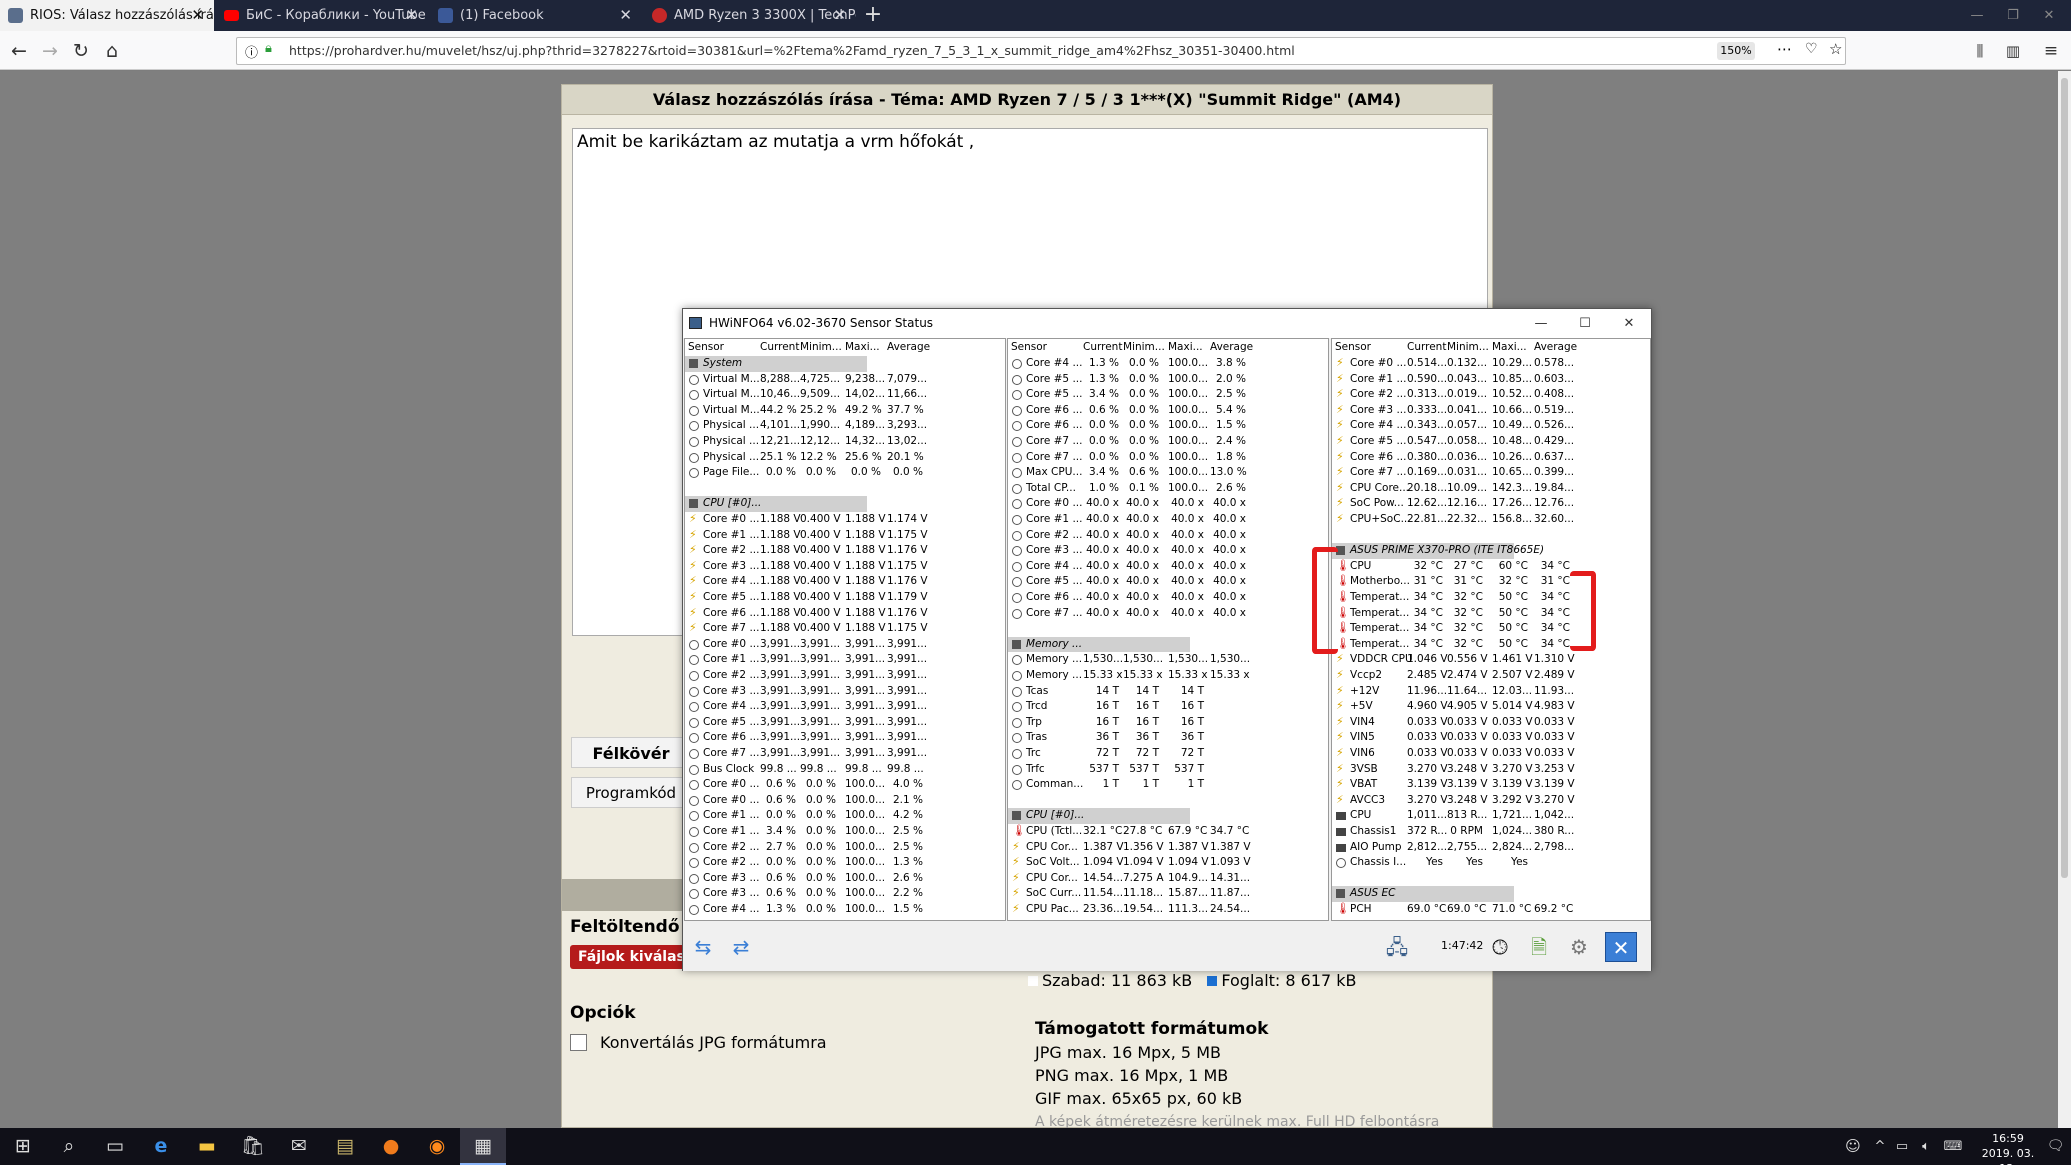 The height and width of the screenshot is (1165, 2071). I want to click on pane-header: Sensor Current Minim... Maxi... Average, so click(845, 348).